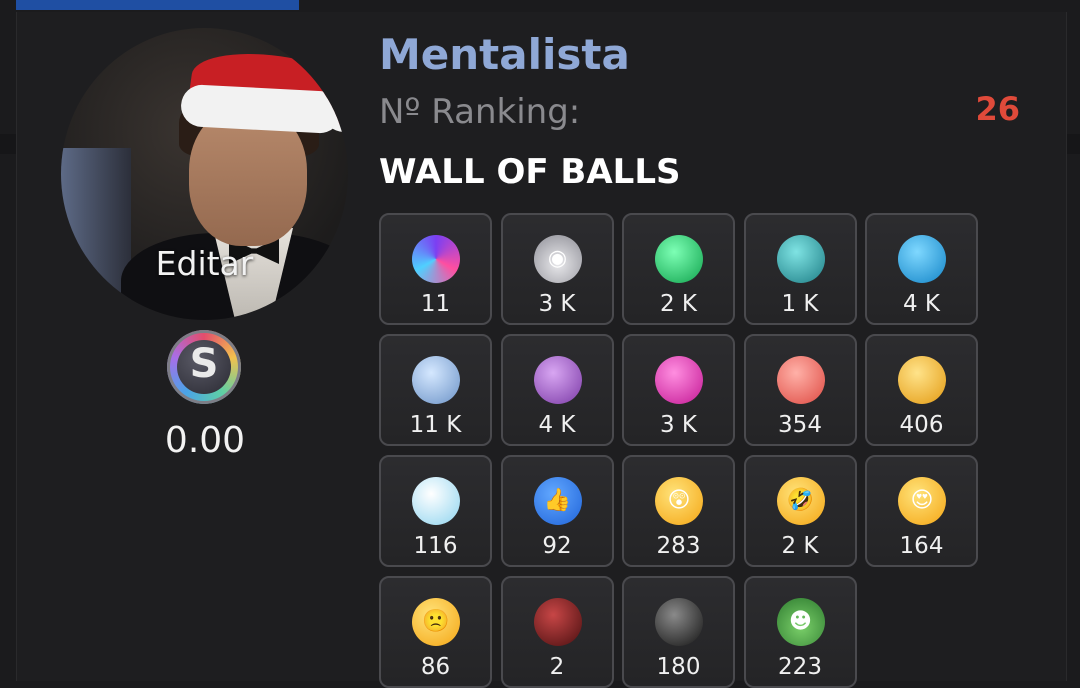  I want to click on ball-tile: 3 K, so click(678, 390).